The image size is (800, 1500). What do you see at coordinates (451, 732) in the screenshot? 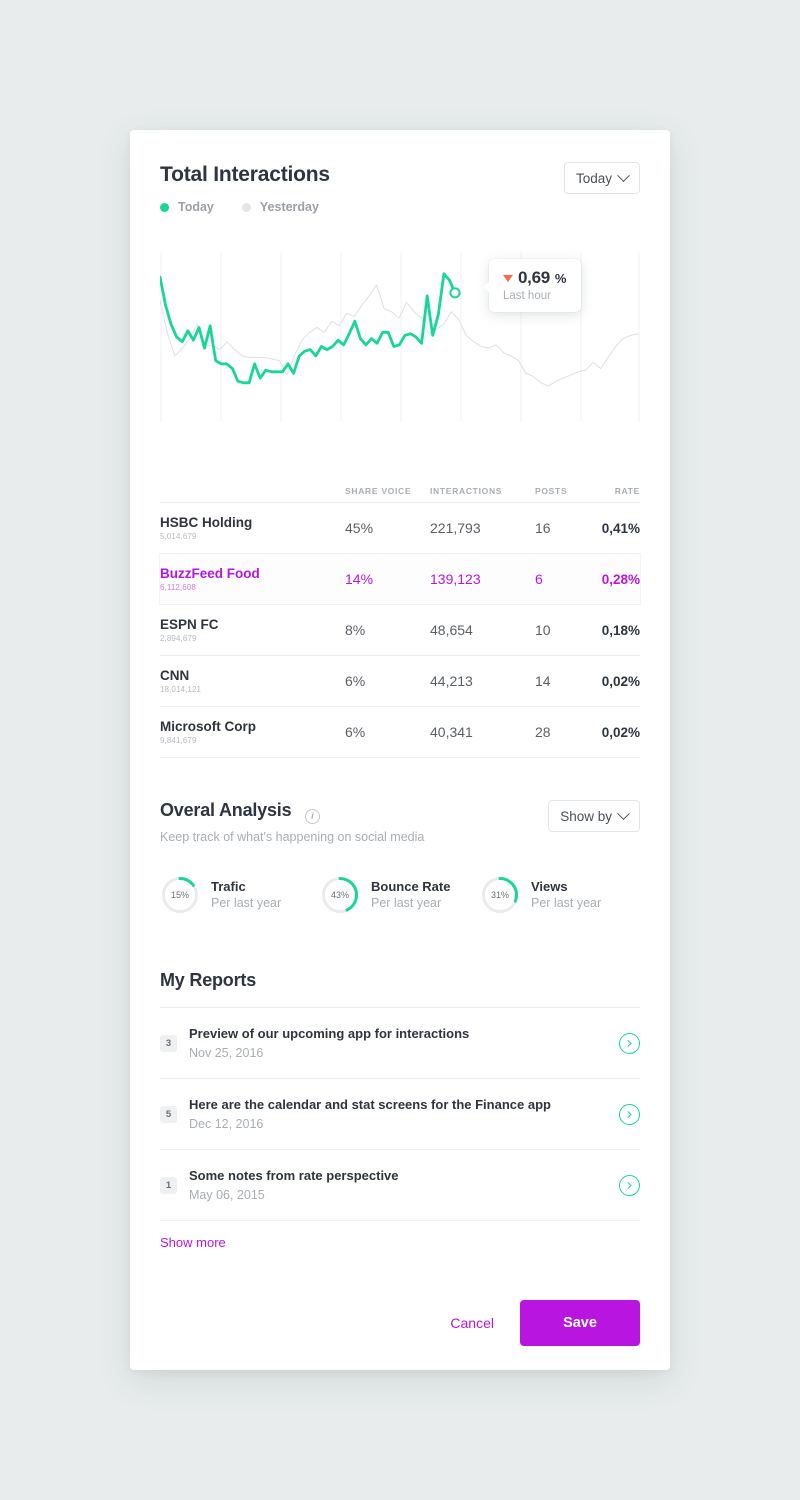
I see `table-cell-interactions: 40,341` at bounding box center [451, 732].